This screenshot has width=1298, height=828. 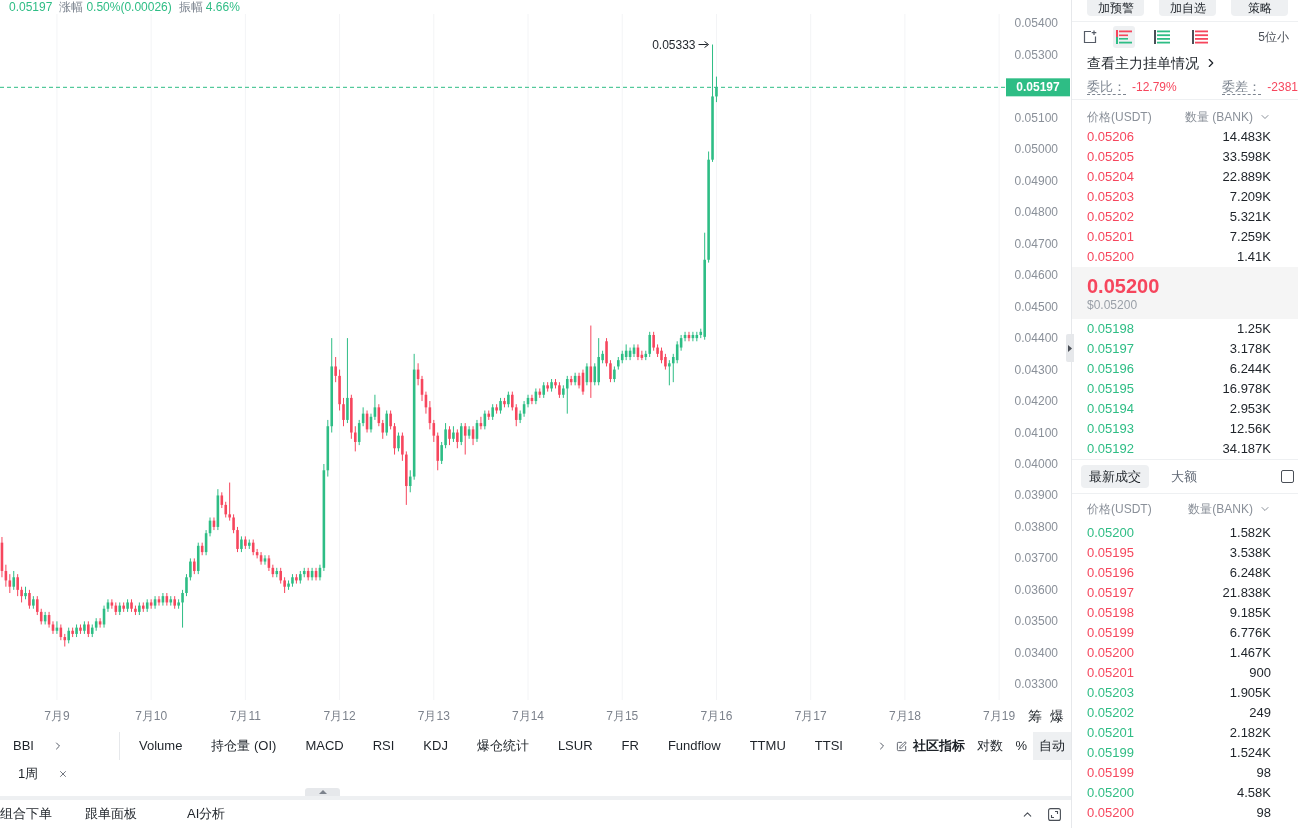 What do you see at coordinates (1036, 526) in the screenshot?
I see `price-axis-label: 0.03800` at bounding box center [1036, 526].